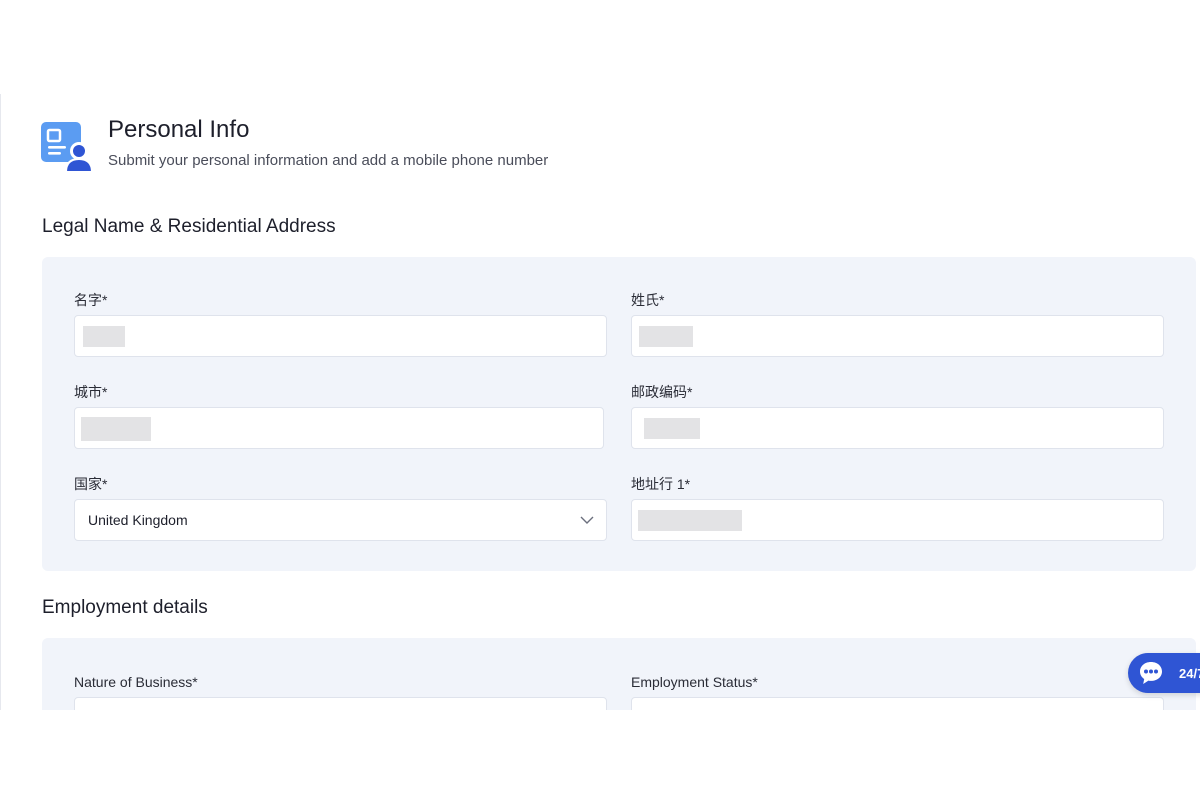  I want to click on live-chat-button: 24/7, so click(1164, 673).